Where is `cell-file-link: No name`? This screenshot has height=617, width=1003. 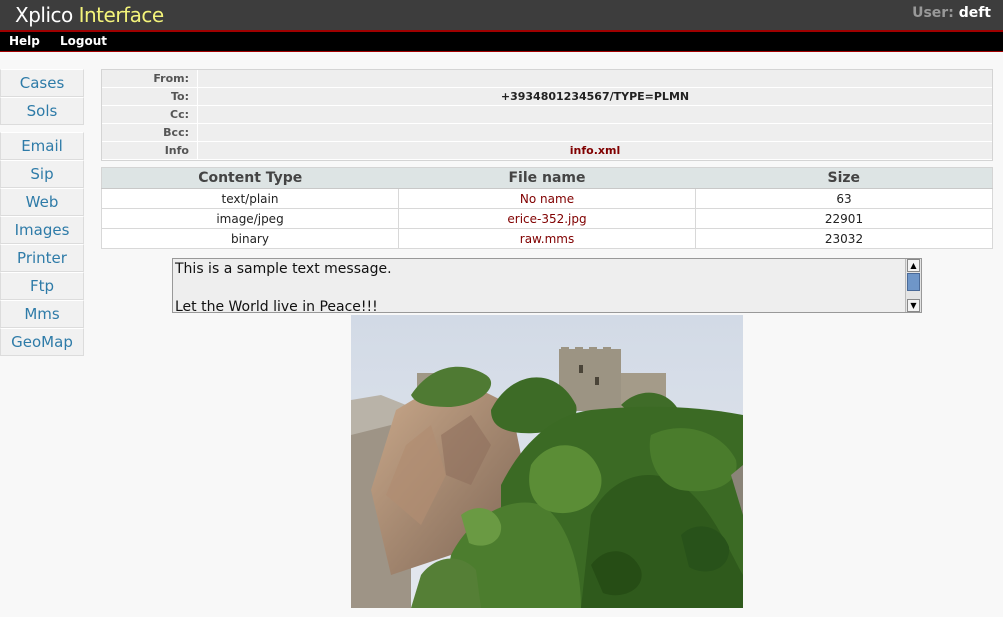 cell-file-link: No name is located at coordinates (547, 198).